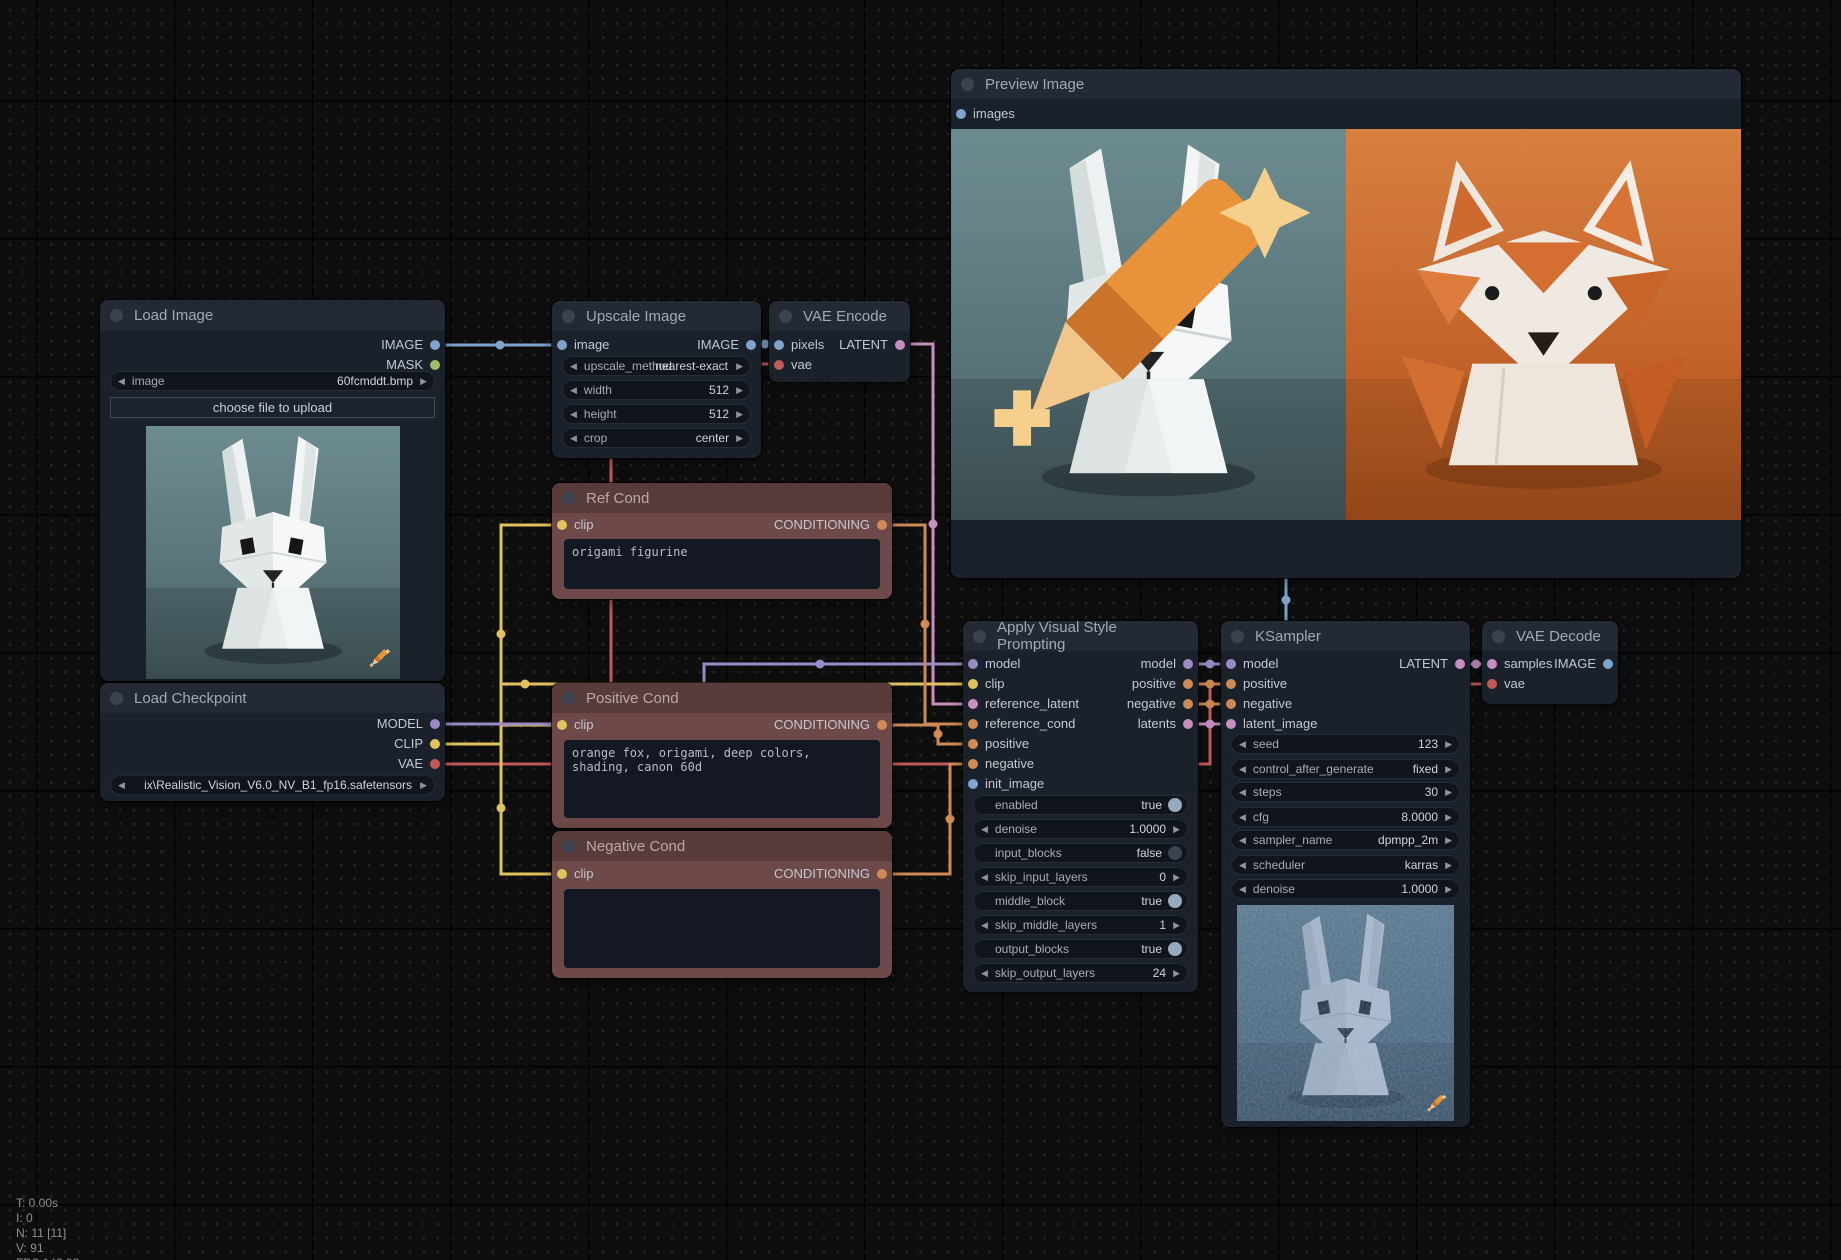 The image size is (1841, 1260). What do you see at coordinates (839, 316) in the screenshot?
I see `node-titlebar: VAE Encode` at bounding box center [839, 316].